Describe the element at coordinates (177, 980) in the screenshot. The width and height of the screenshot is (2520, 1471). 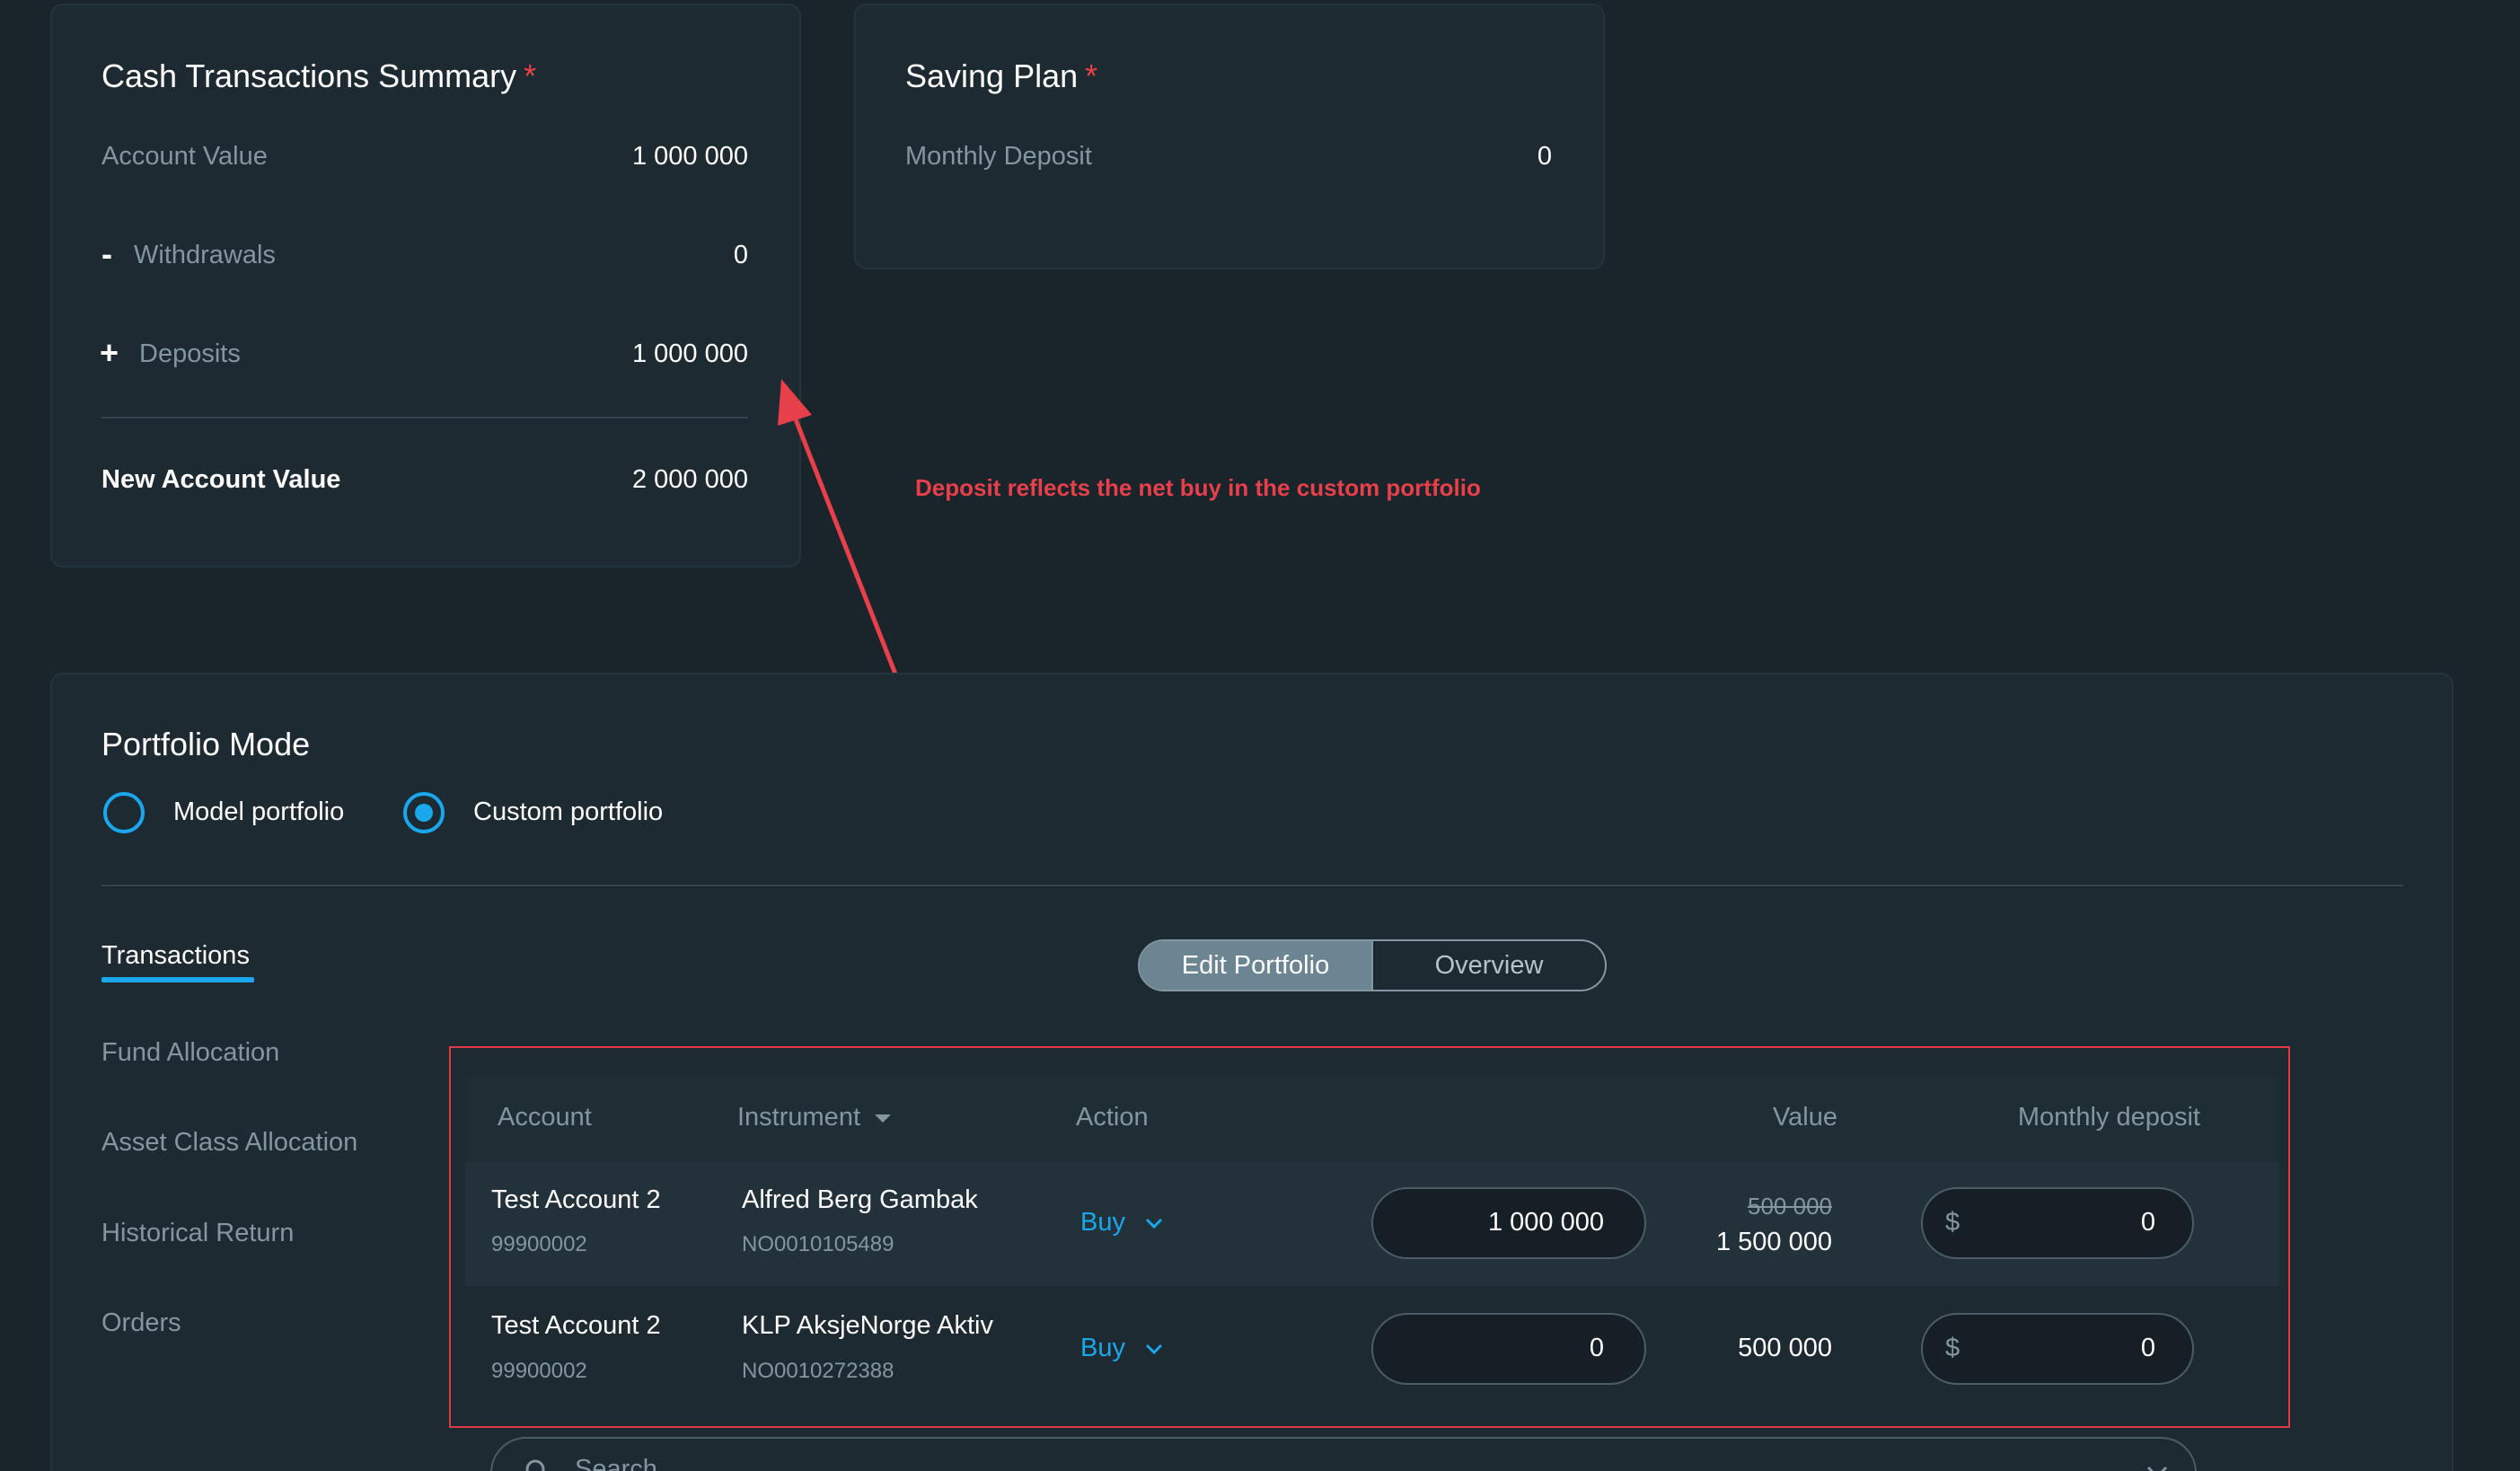
I see `nav-active-underline` at that location.